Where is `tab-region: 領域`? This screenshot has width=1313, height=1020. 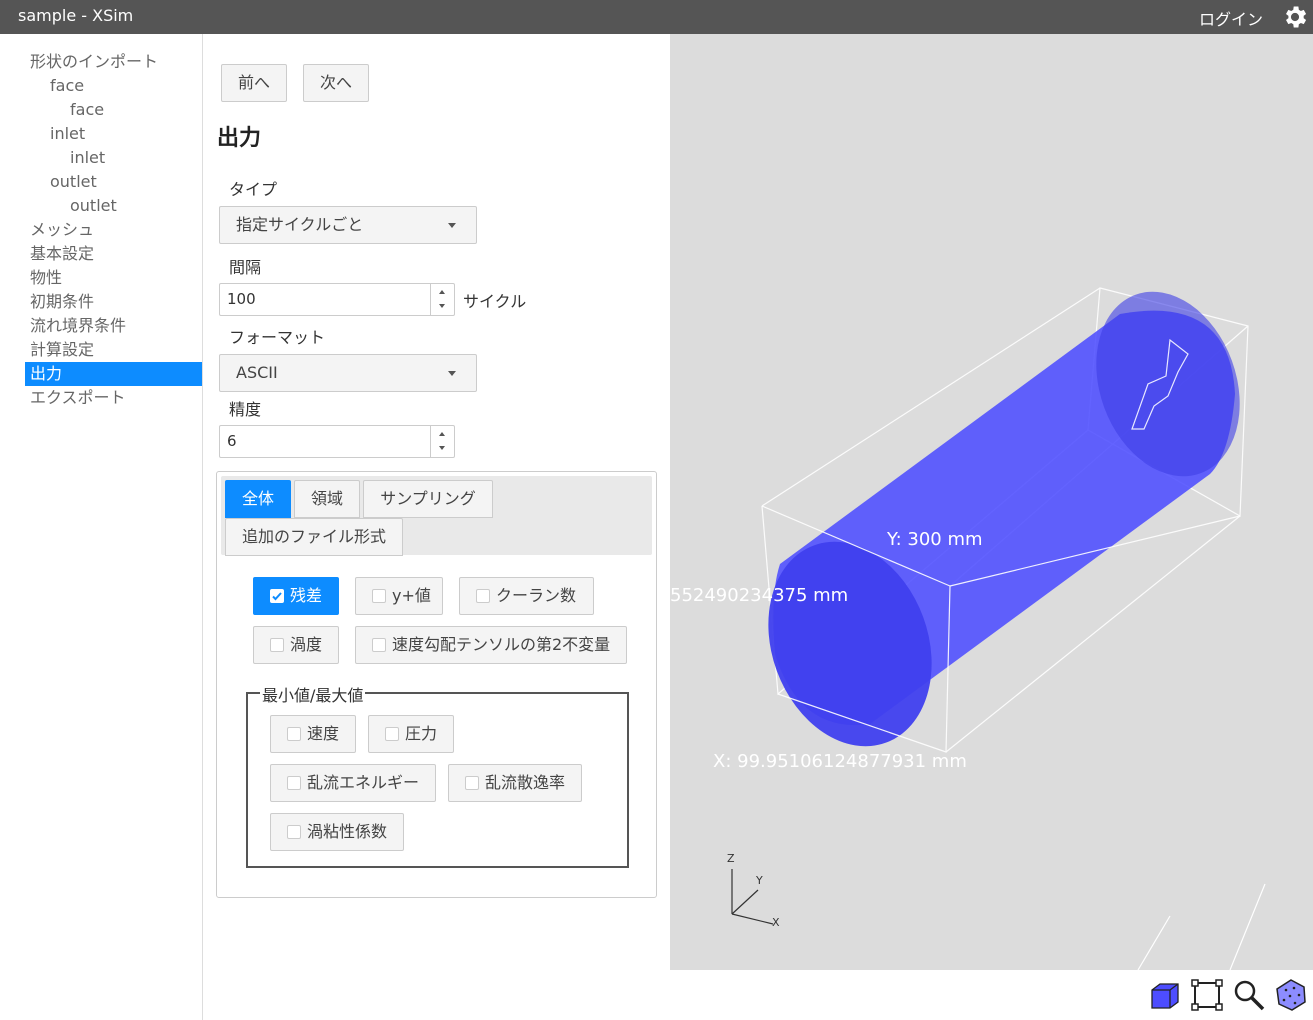 tab-region: 領域 is located at coordinates (327, 499).